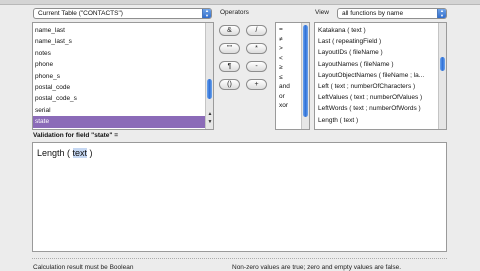 The height and width of the screenshot is (271, 480). I want to click on validation-label: Validation for field "state" =, so click(76, 135).